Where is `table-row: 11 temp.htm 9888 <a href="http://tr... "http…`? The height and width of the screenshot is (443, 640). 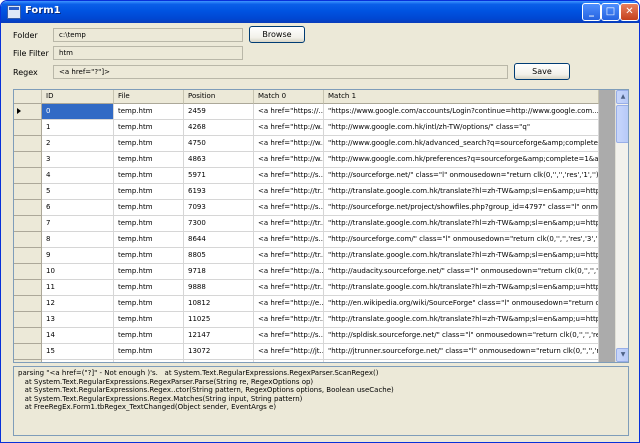
table-row: 11 temp.htm 9888 <a href="http://tr... "http… is located at coordinates (306, 288).